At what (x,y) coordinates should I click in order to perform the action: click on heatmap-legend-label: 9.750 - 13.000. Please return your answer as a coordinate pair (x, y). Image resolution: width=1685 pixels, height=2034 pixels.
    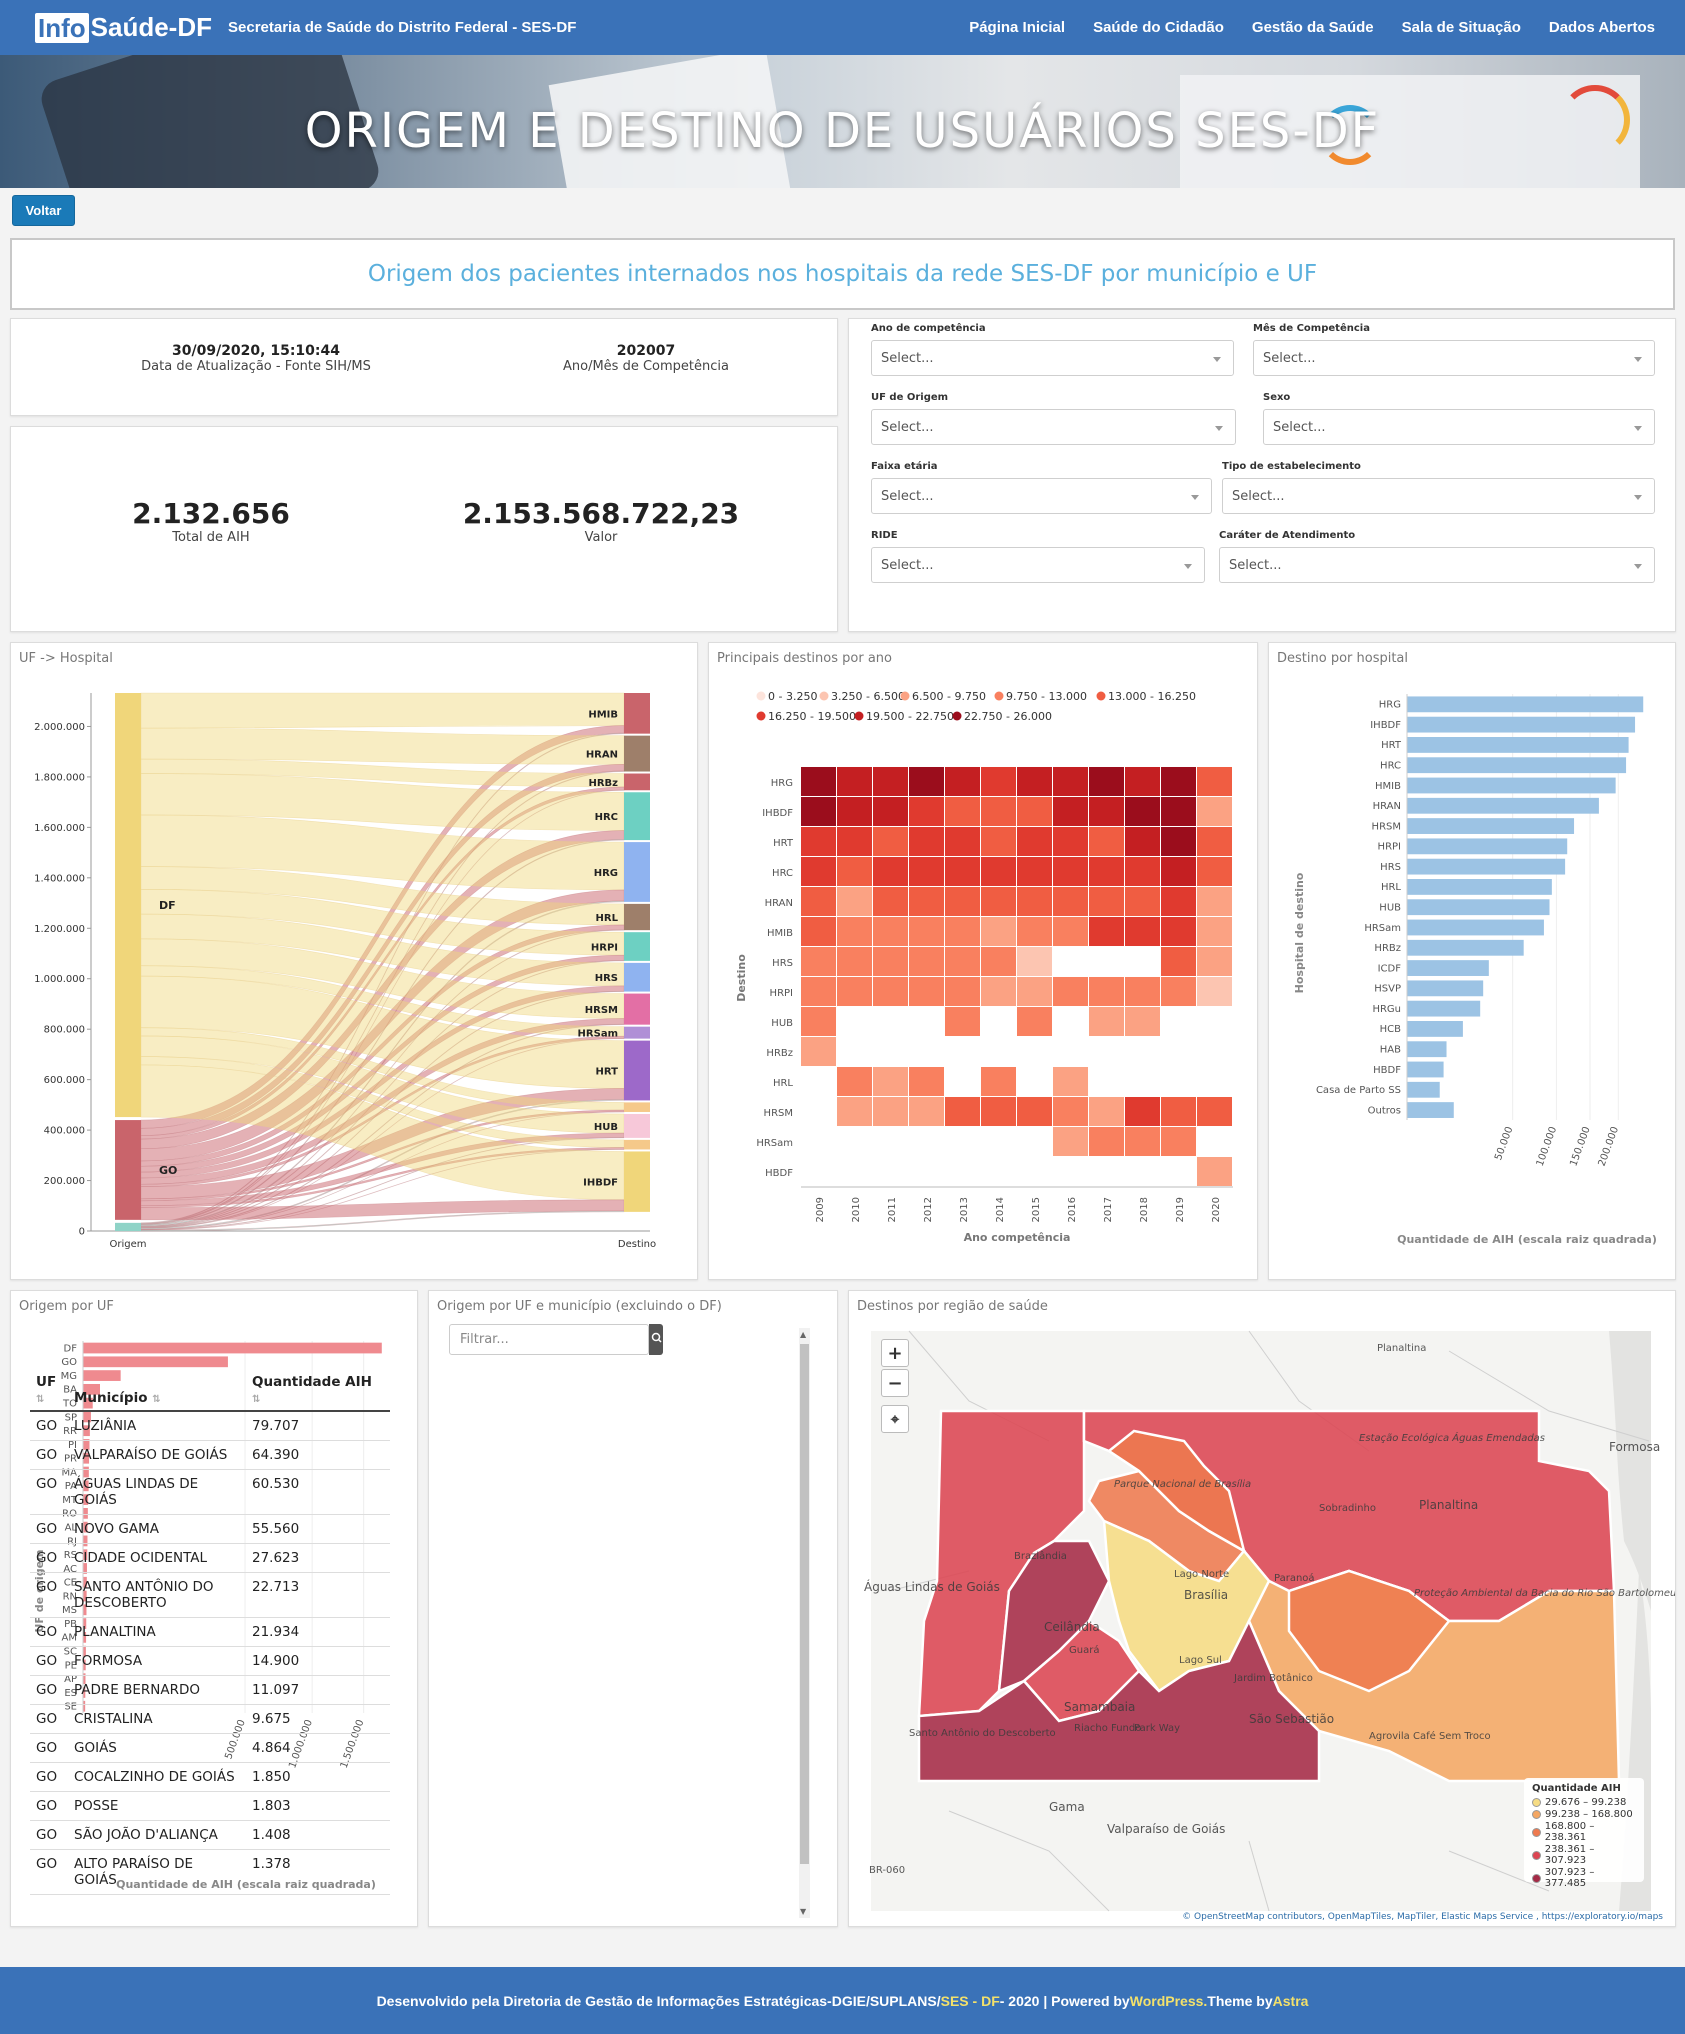
    Looking at the image, I should click on (1046, 696).